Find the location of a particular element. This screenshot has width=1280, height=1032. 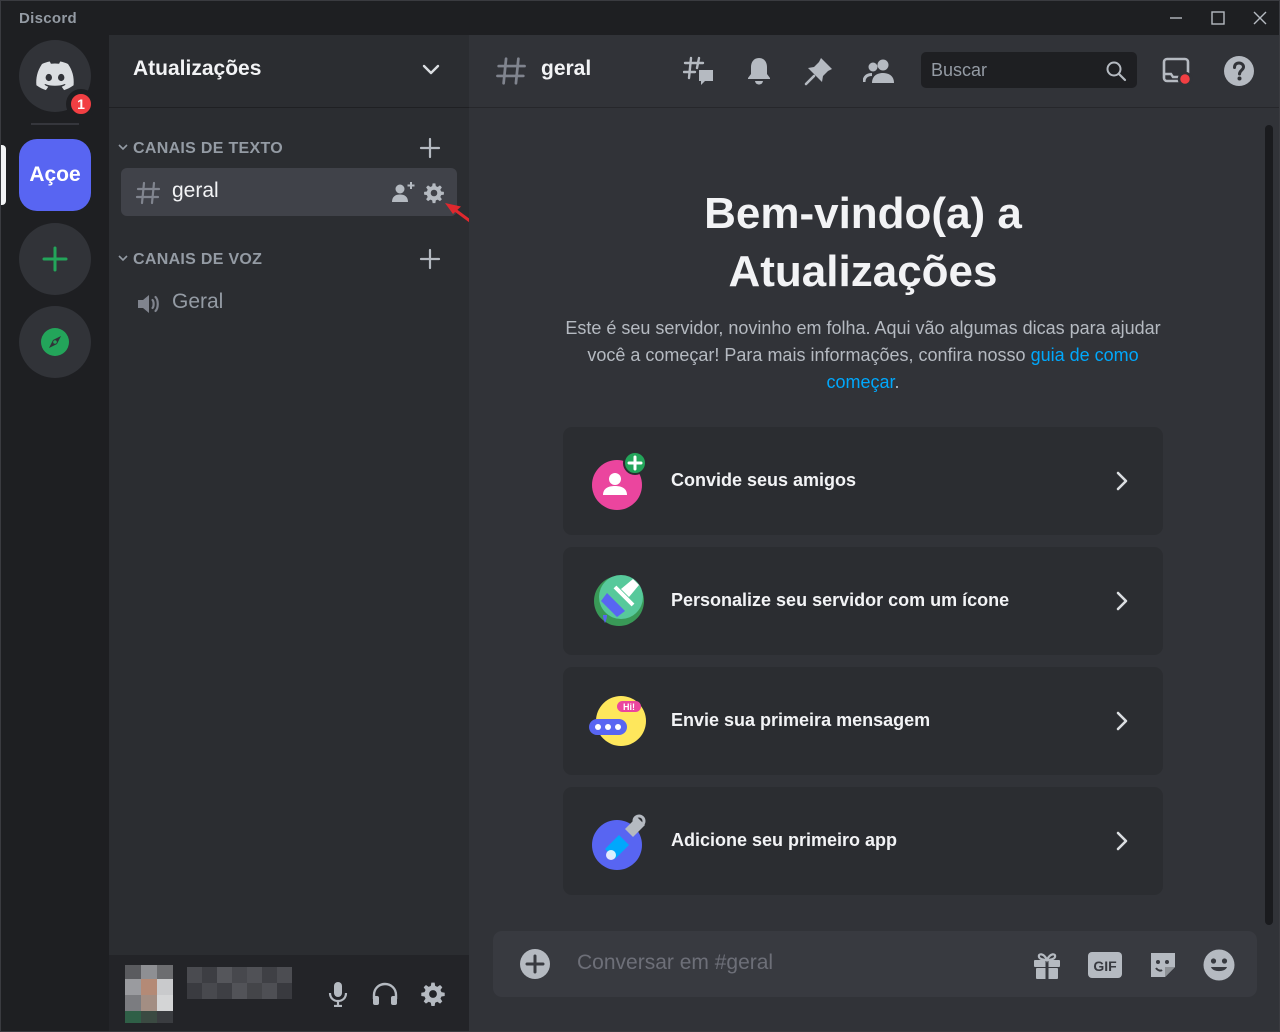

pin-icon is located at coordinates (818, 72).